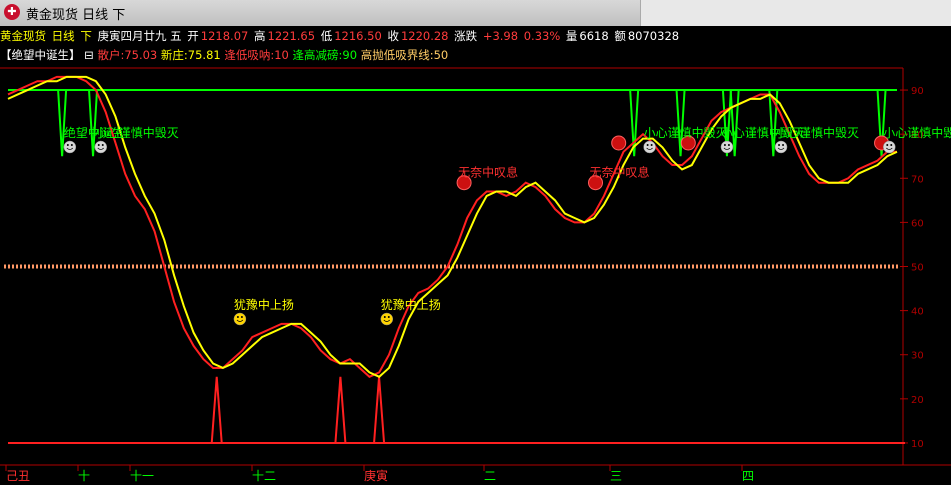 Image resolution: width=951 pixels, height=485 pixels. What do you see at coordinates (84, 476) in the screenshot?
I see `x-tick-label: 十` at bounding box center [84, 476].